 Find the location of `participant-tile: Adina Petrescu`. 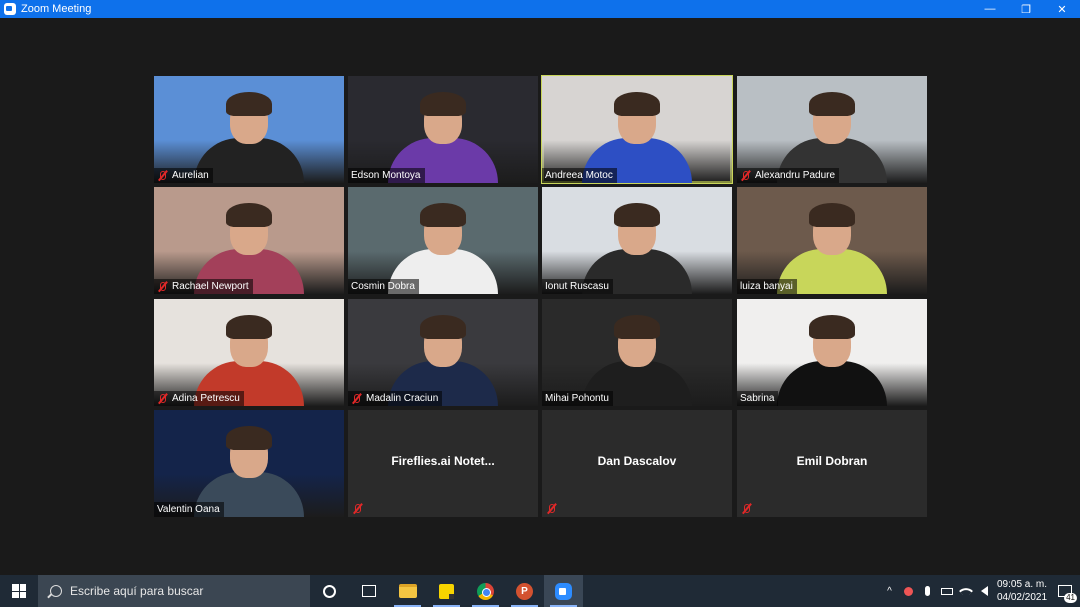

participant-tile: Adina Petrescu is located at coordinates (249, 352).